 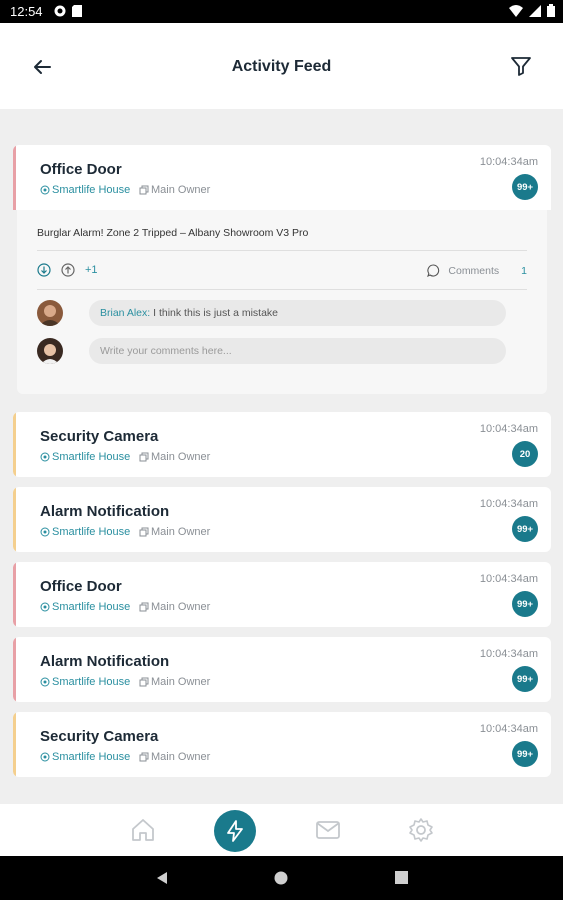 I want to click on page-title: Activity Feed, so click(x=281, y=66).